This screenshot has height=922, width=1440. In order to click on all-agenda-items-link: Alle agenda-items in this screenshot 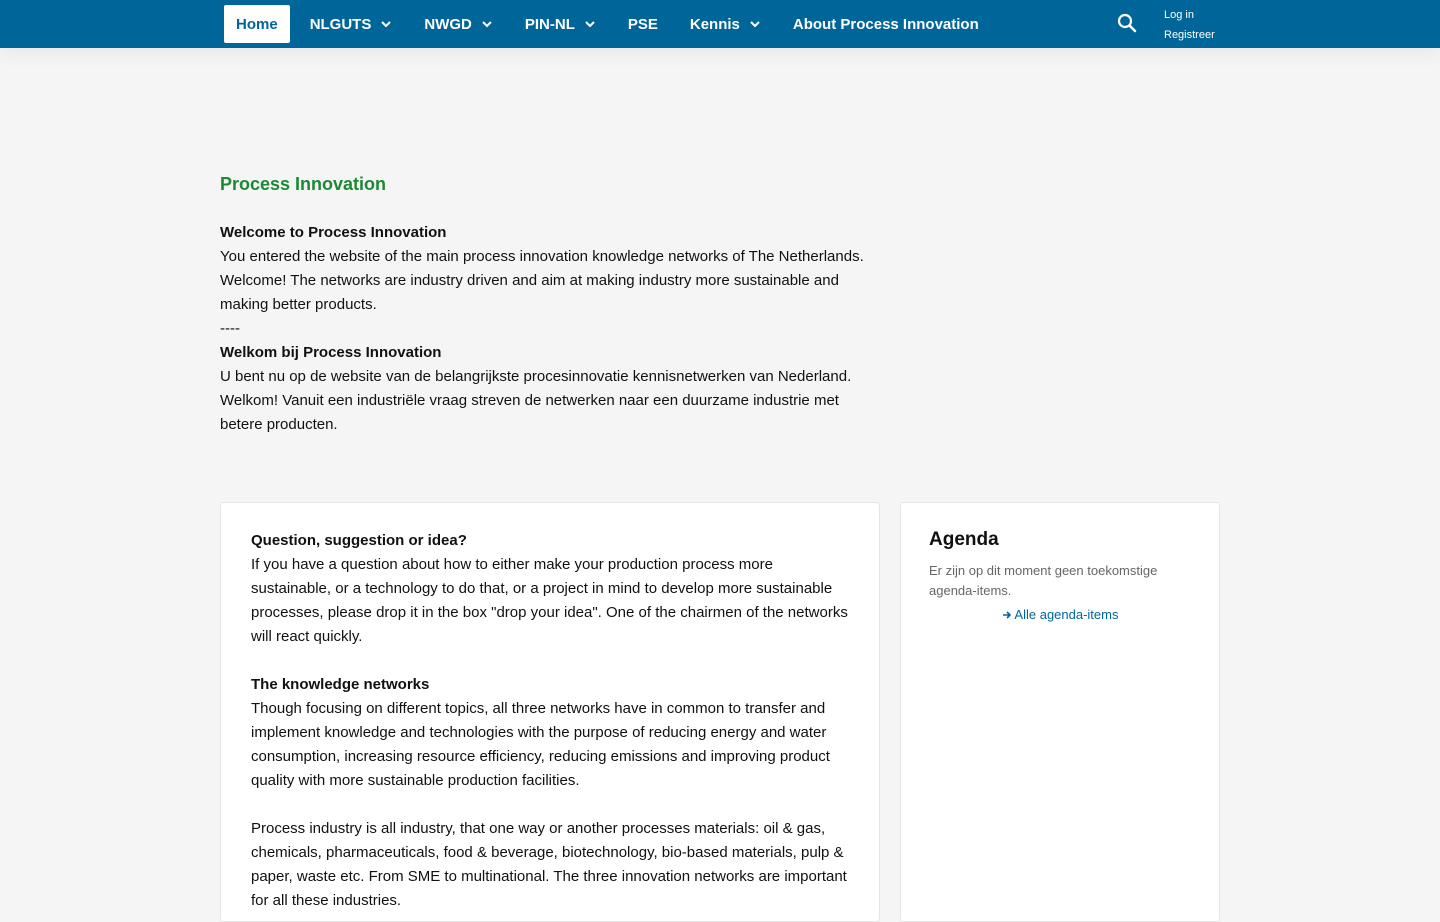, I will do `click(1060, 614)`.